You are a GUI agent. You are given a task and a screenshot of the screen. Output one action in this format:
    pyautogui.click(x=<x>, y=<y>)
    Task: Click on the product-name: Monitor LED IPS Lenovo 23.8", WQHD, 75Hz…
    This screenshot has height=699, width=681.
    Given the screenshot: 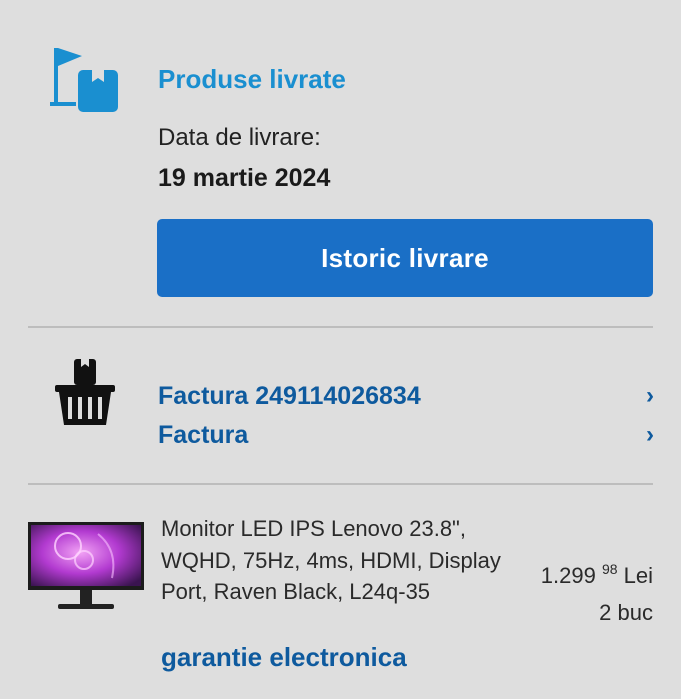 What is the action you would take?
    pyautogui.click(x=338, y=560)
    